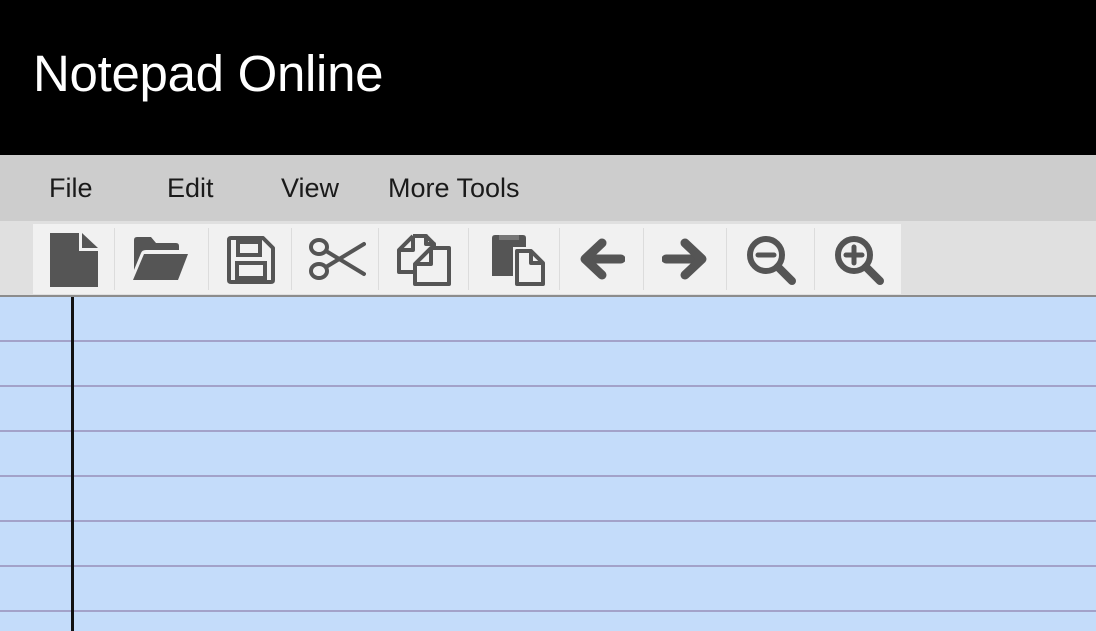 This screenshot has width=1096, height=631. I want to click on new-file-button, so click(74, 259).